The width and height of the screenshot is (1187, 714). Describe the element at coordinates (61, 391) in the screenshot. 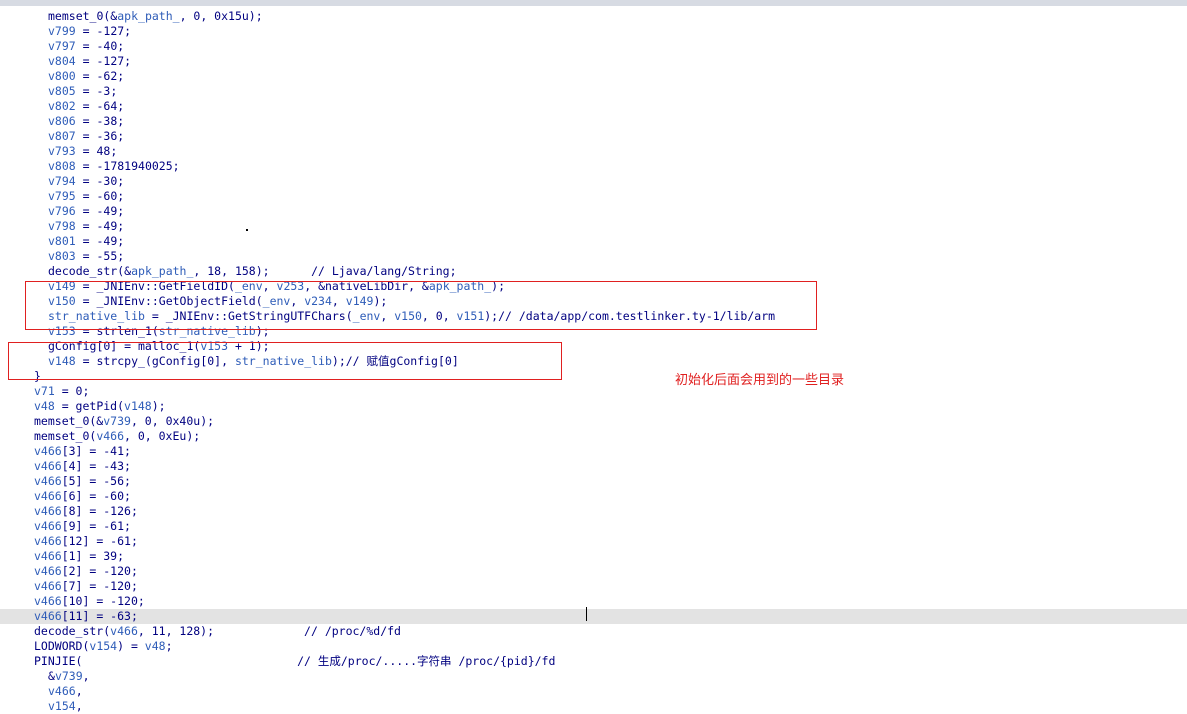

I see `code-text: v71 = 0;` at that location.